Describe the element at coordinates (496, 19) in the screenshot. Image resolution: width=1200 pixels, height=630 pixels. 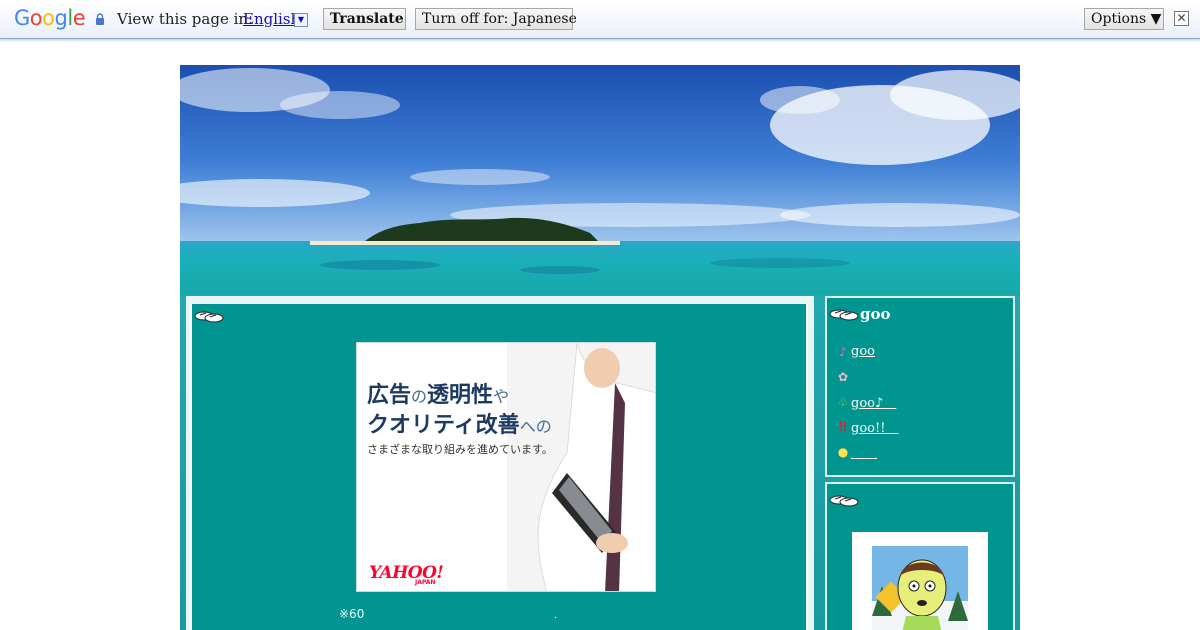
I see `turn-off-translation-button: Turn off for: Japanese` at that location.